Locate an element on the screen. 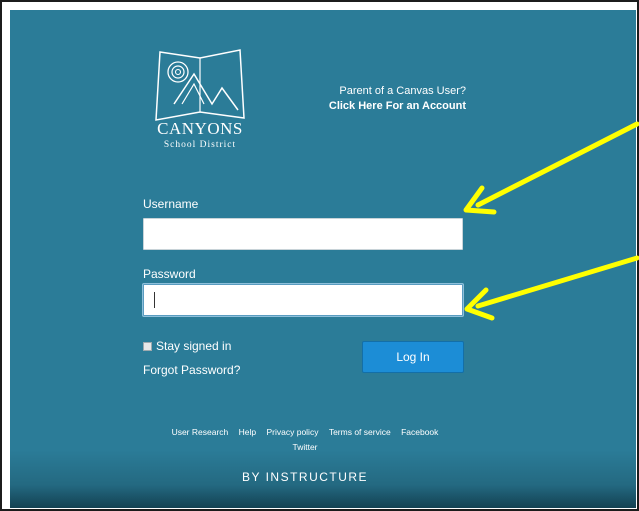  annotation-arrows is located at coordinates (551, 221).